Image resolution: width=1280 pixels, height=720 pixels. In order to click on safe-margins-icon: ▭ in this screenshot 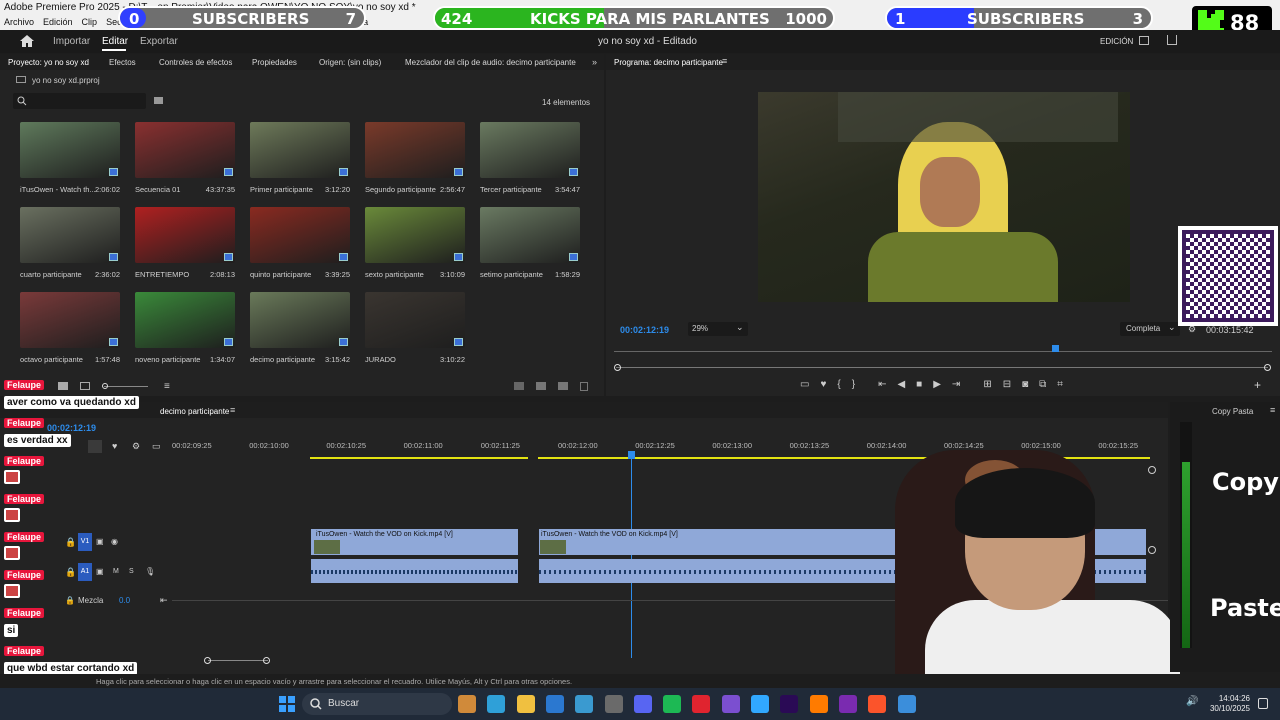, I will do `click(804, 384)`.